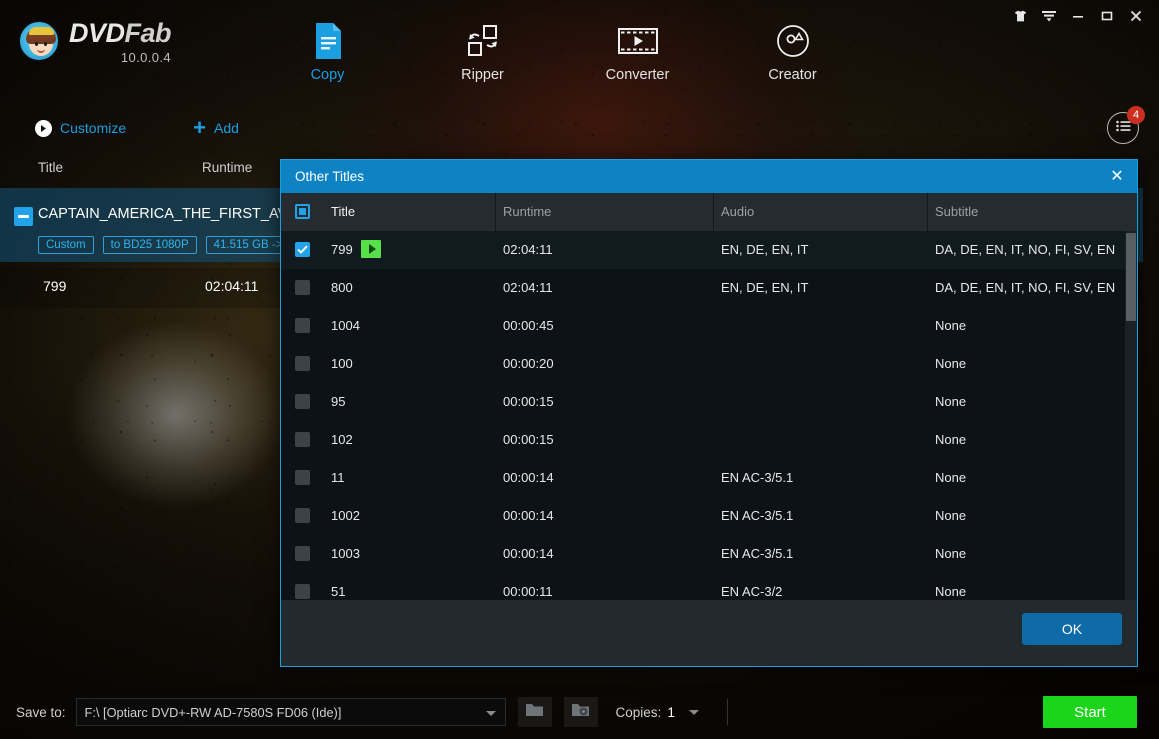 The width and height of the screenshot is (1159, 739). Describe the element at coordinates (371, 249) in the screenshot. I see `play-preview-button` at that location.